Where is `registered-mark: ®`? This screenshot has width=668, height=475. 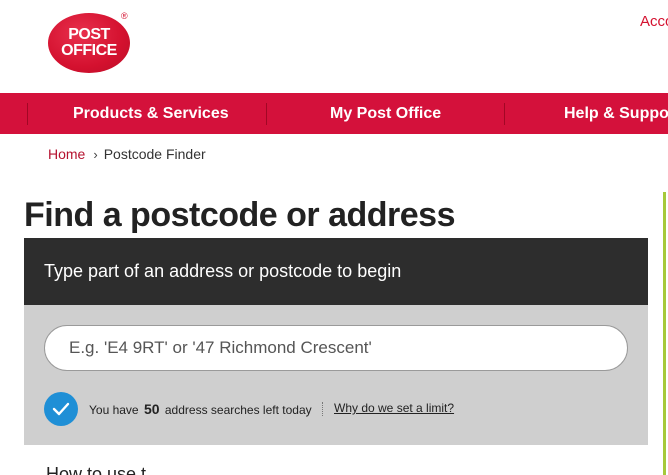 registered-mark: ® is located at coordinates (124, 16).